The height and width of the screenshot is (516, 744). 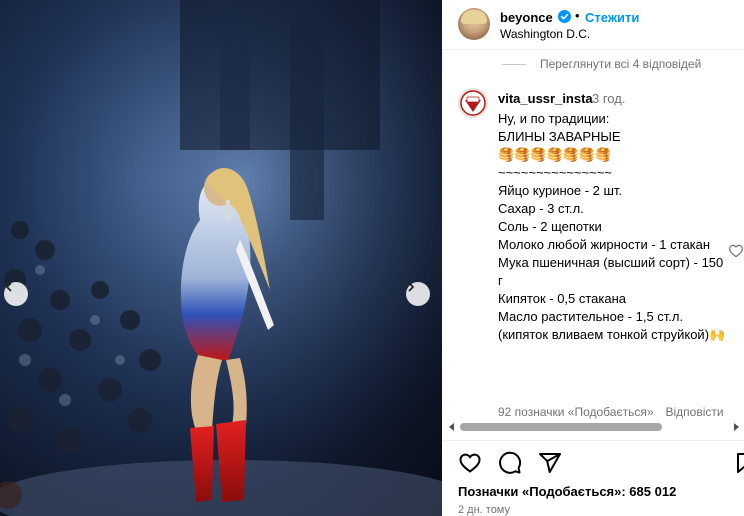 What do you see at coordinates (608, 98) in the screenshot?
I see `comment-time: 3 год.` at bounding box center [608, 98].